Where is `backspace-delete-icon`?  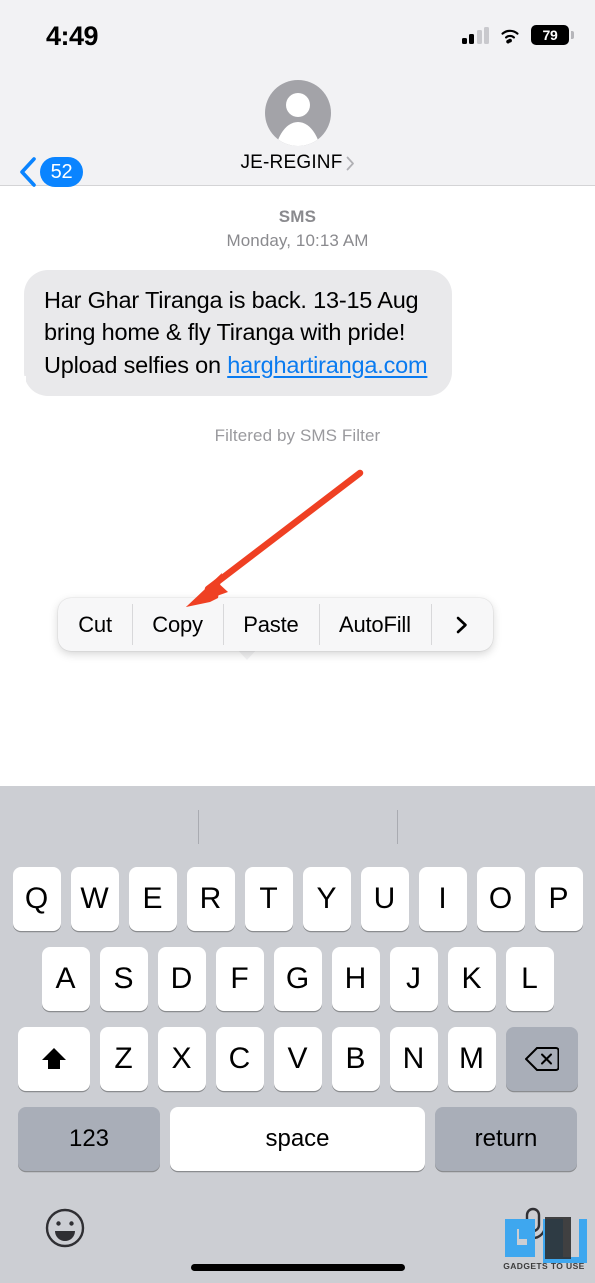
backspace-delete-icon is located at coordinates (541, 1059).